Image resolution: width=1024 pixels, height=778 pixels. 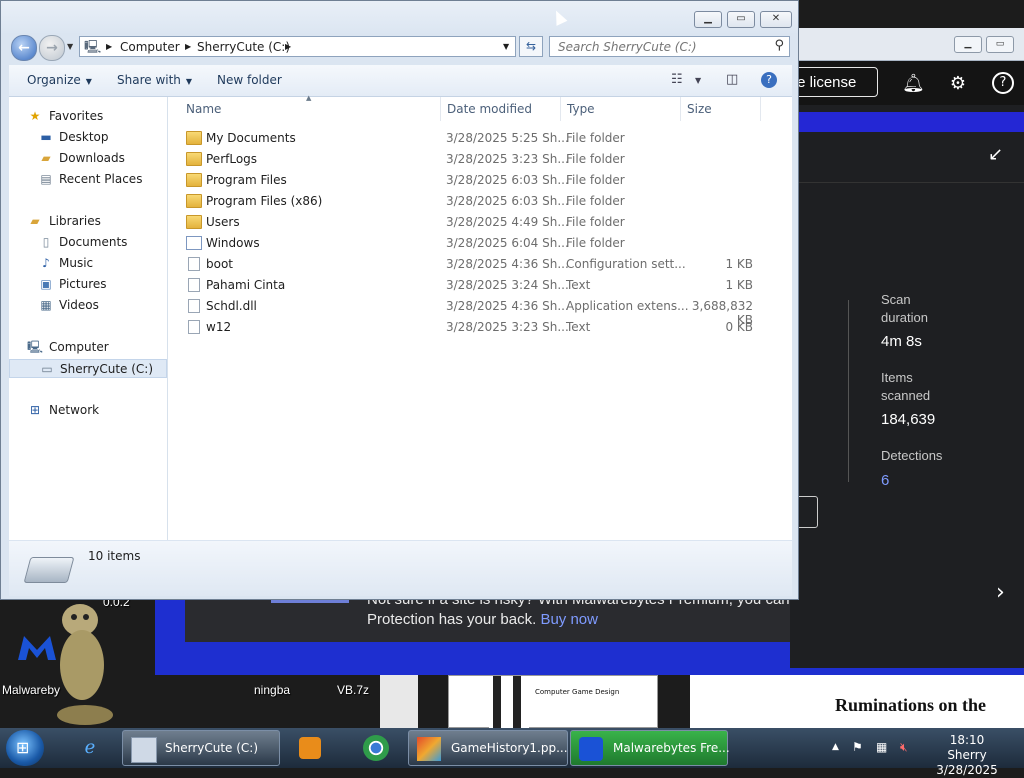 I want to click on search-input, so click(x=663, y=47).